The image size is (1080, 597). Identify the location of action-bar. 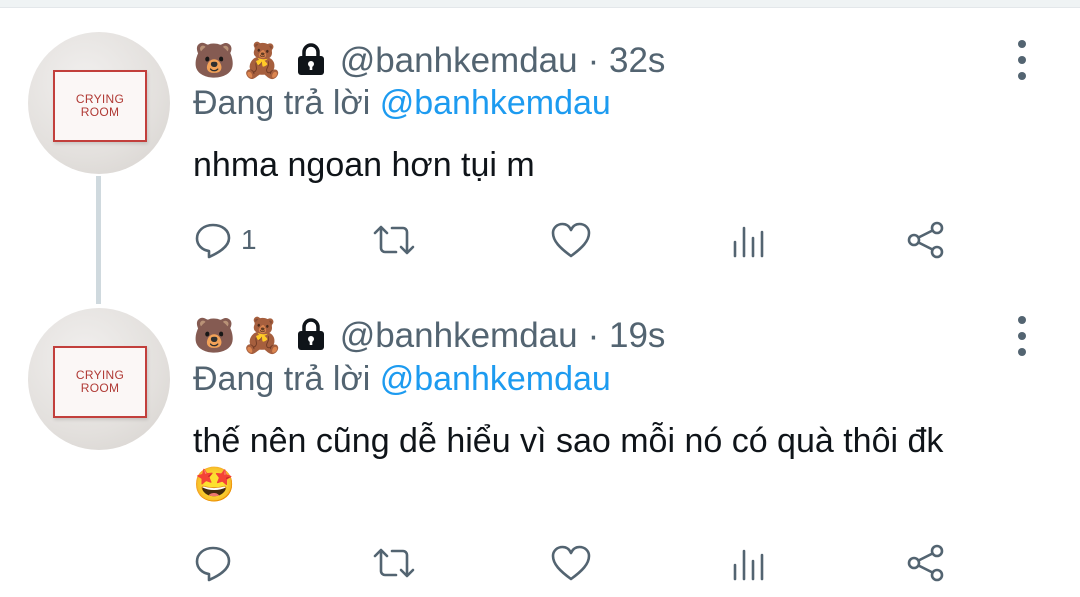
(573, 563).